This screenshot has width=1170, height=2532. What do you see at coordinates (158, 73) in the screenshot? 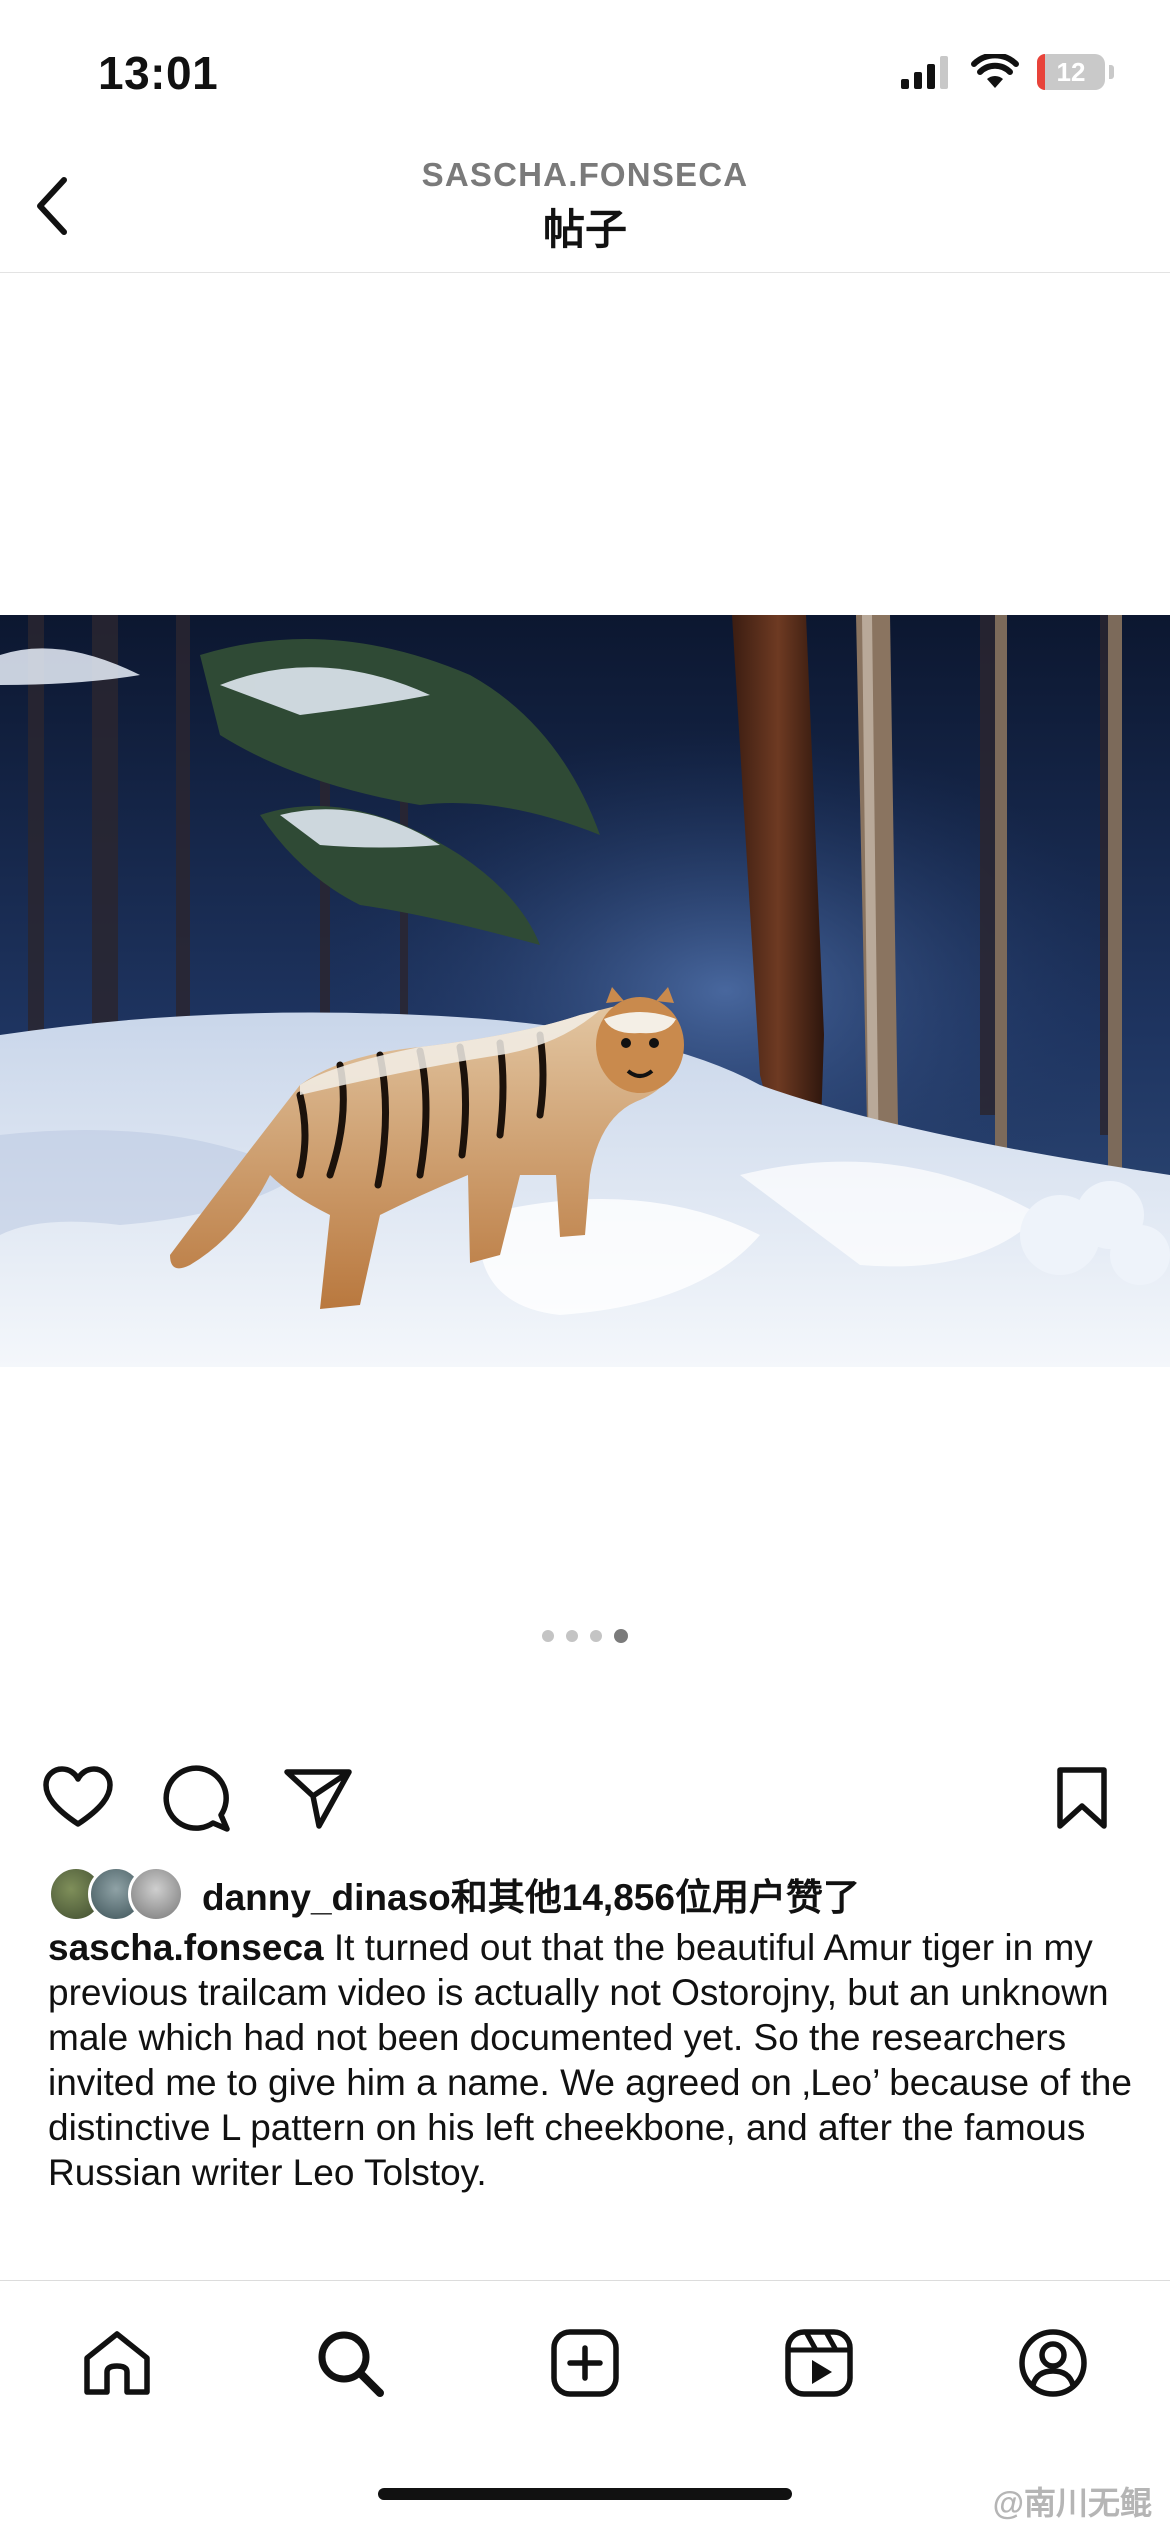
I see `status-time: 13:01` at bounding box center [158, 73].